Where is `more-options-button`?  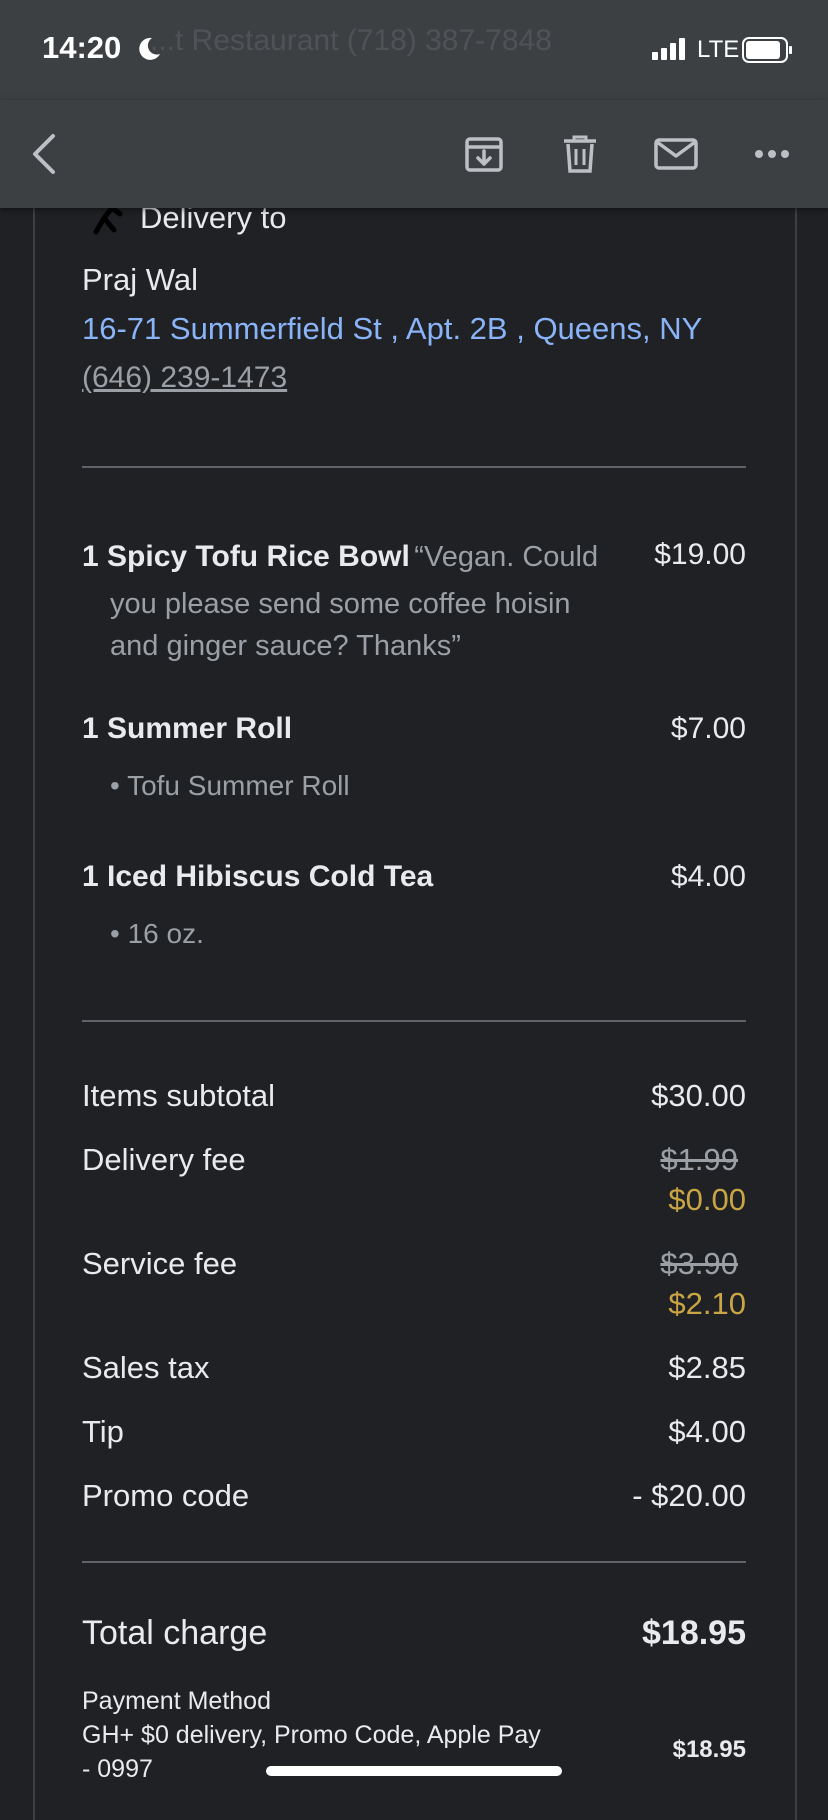
more-options-button is located at coordinates (772, 154).